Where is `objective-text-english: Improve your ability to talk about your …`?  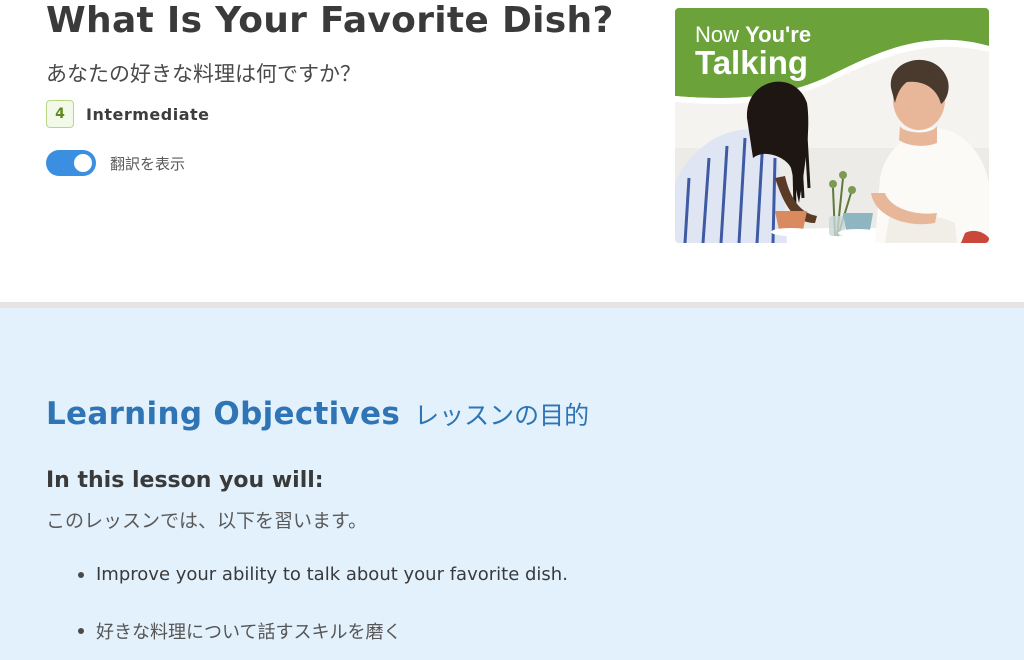 objective-text-english: Improve your ability to talk about your … is located at coordinates (332, 574).